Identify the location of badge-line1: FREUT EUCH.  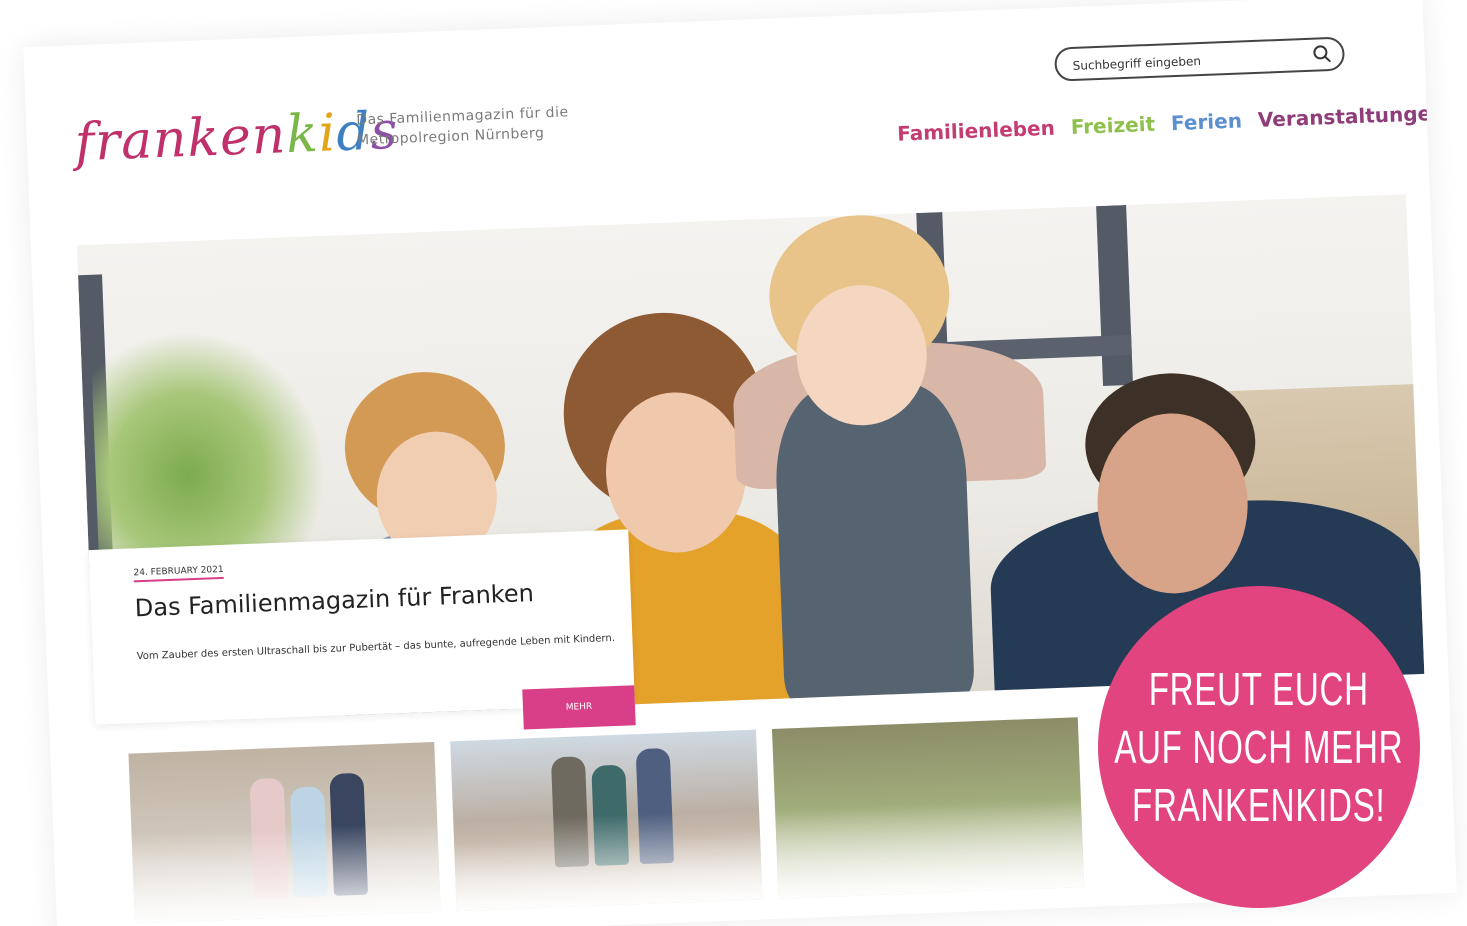
(1259, 689).